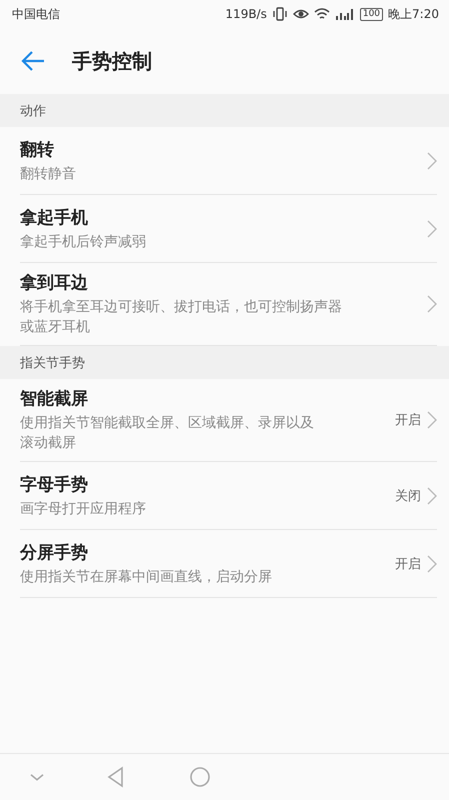  What do you see at coordinates (37, 777) in the screenshot?
I see `chevron-down-icon` at bounding box center [37, 777].